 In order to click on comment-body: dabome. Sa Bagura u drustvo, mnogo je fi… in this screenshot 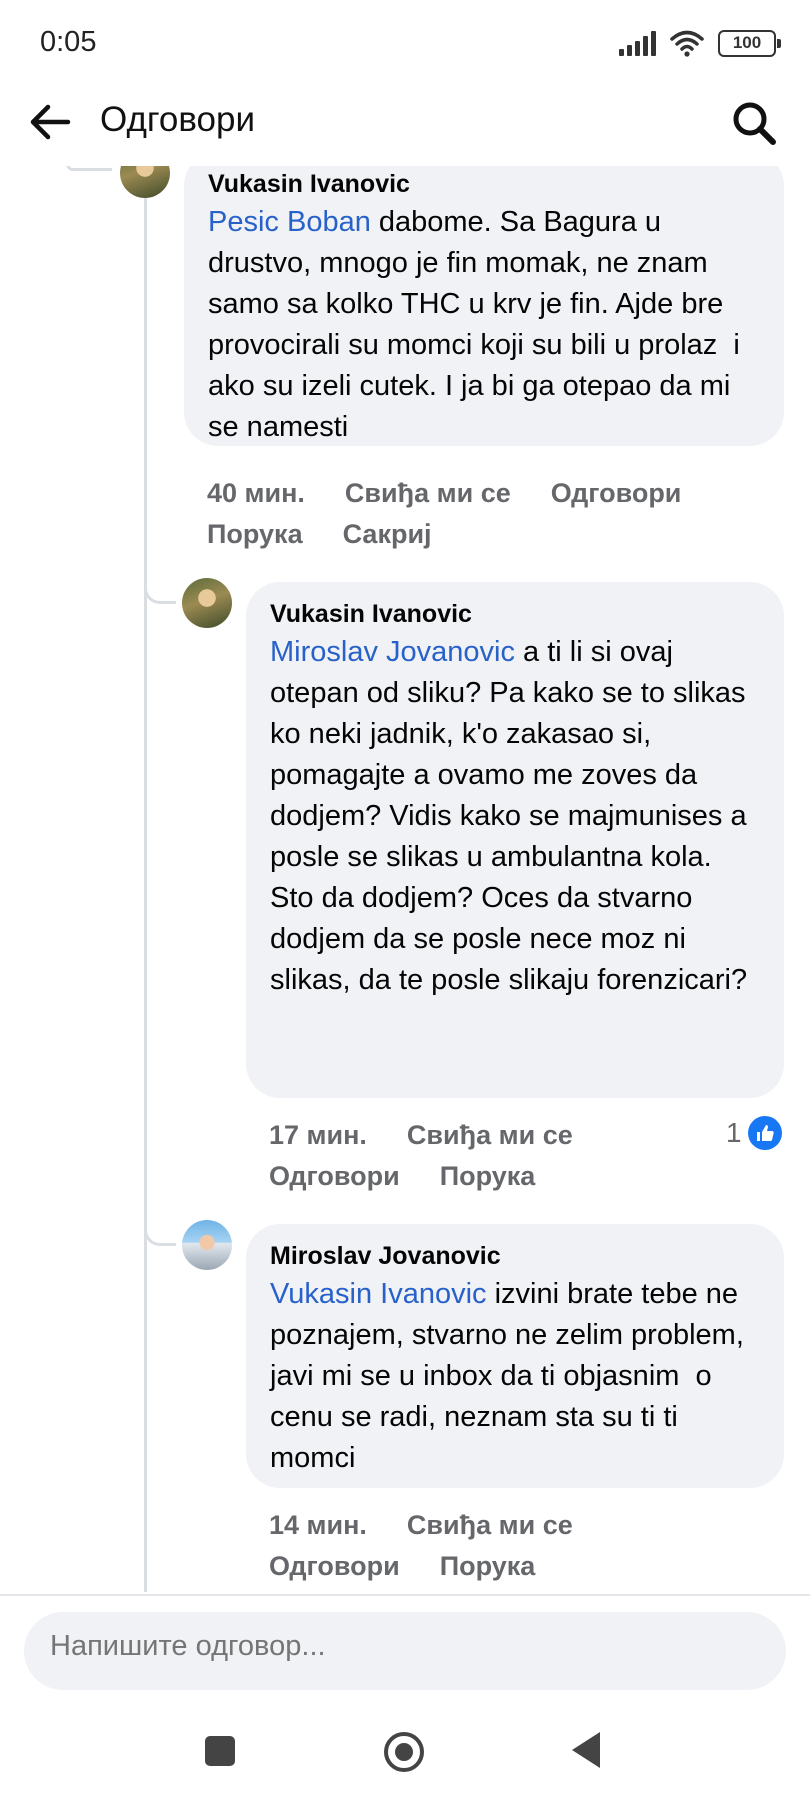, I will do `click(478, 324)`.